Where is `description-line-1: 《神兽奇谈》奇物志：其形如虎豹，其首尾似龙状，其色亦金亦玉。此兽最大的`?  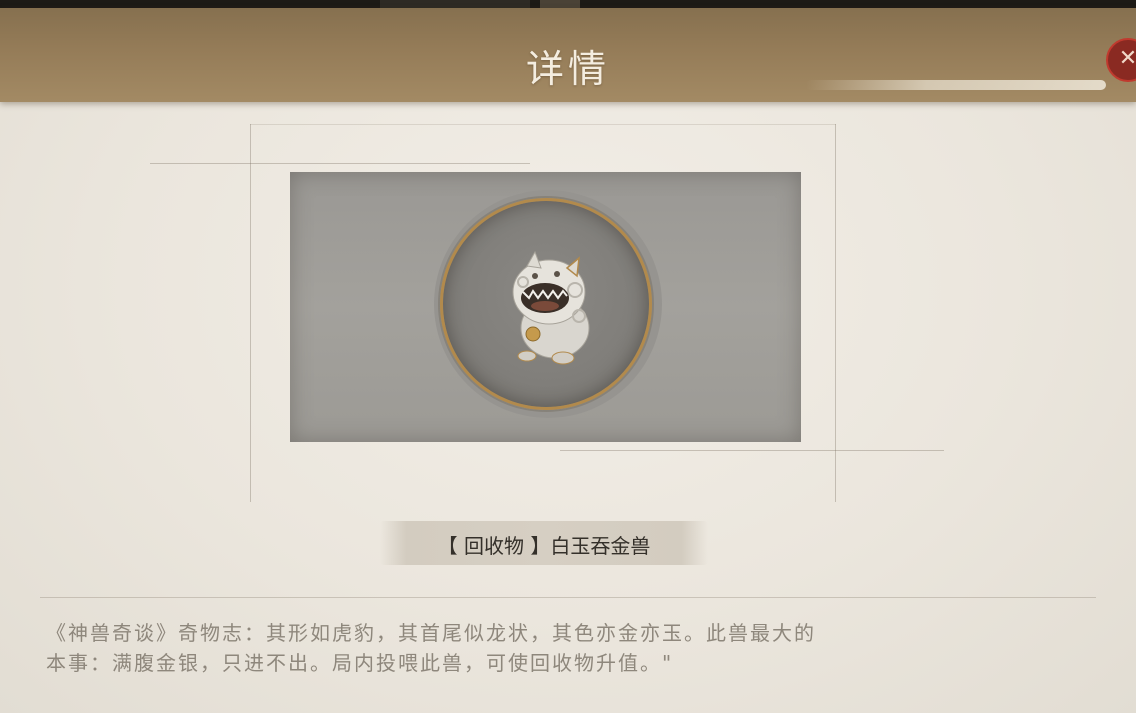
description-line-1: 《神兽奇谈》奇物志：其形如虎豹，其首尾似龙状，其色亦金亦玉。此兽最大的 is located at coordinates (431, 633).